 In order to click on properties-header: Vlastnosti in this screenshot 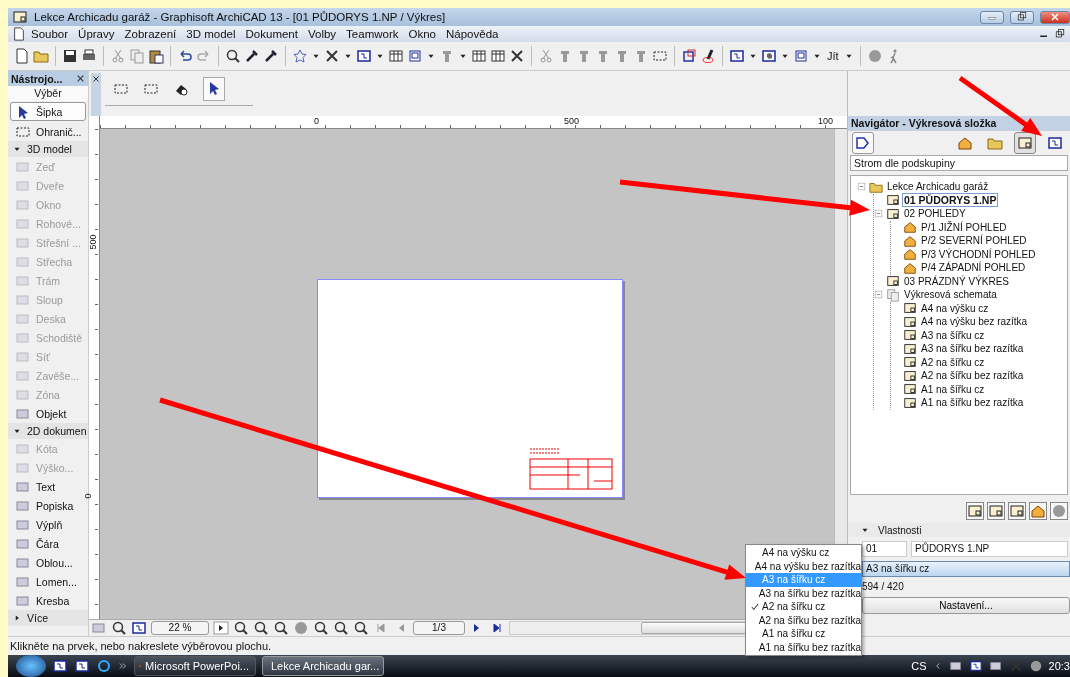, I will do `click(959, 530)`.